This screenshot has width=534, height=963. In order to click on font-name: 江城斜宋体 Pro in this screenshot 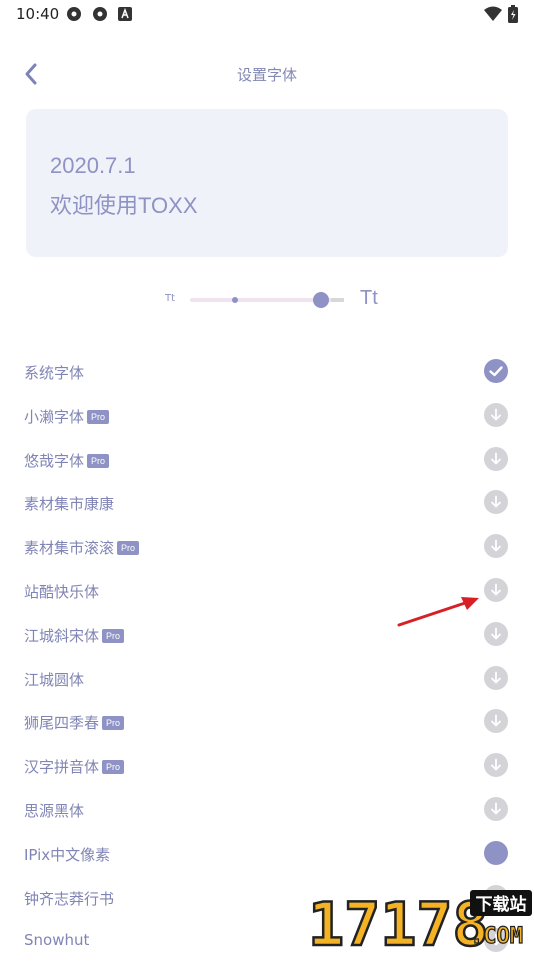, I will do `click(74, 635)`.